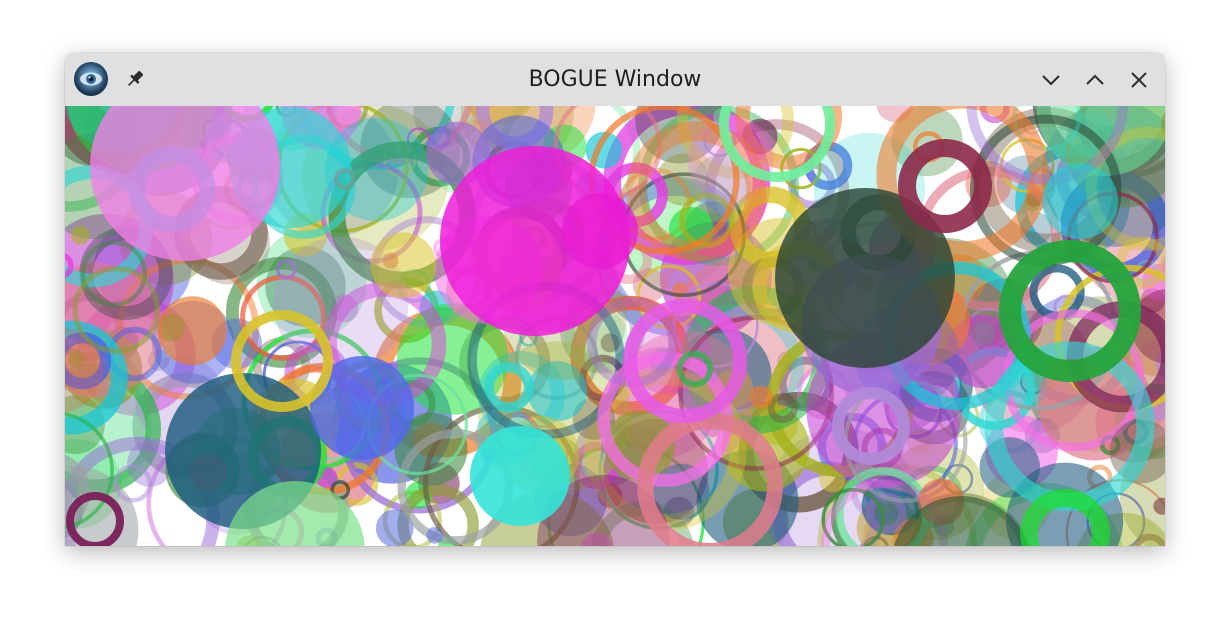 This screenshot has width=1230, height=623. I want to click on chevron-down-icon, so click(1051, 80).